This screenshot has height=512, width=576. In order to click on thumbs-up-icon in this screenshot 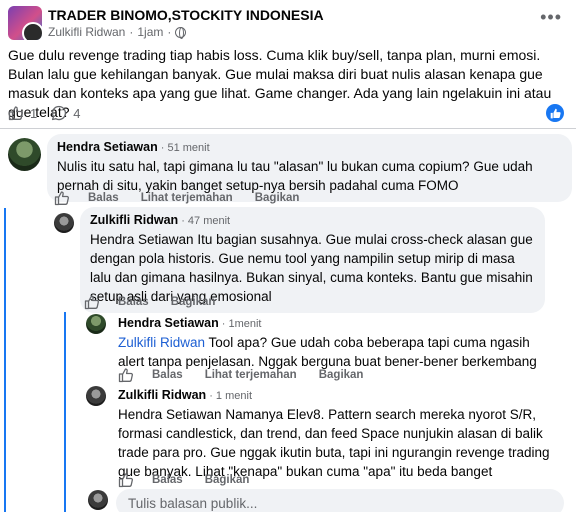, I will do `click(555, 113)`.